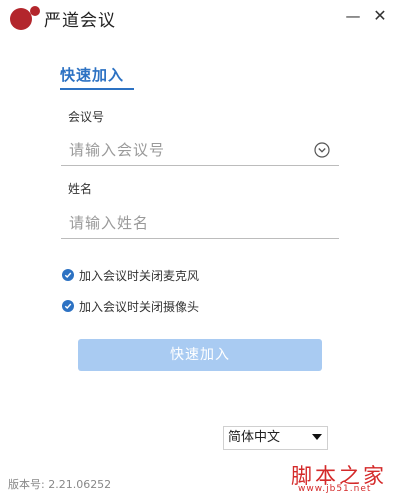 This screenshot has width=400, height=500. I want to click on disable-camera-label: 加入会议时关闭摄像头, so click(139, 306).